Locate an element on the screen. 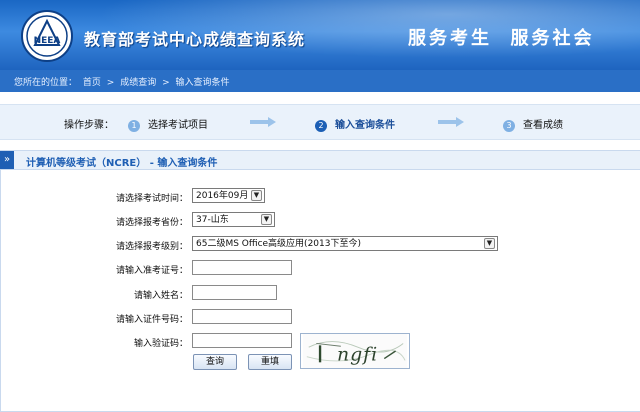 The image size is (640, 412). breadcrumb-home: 首页 is located at coordinates (92, 83).